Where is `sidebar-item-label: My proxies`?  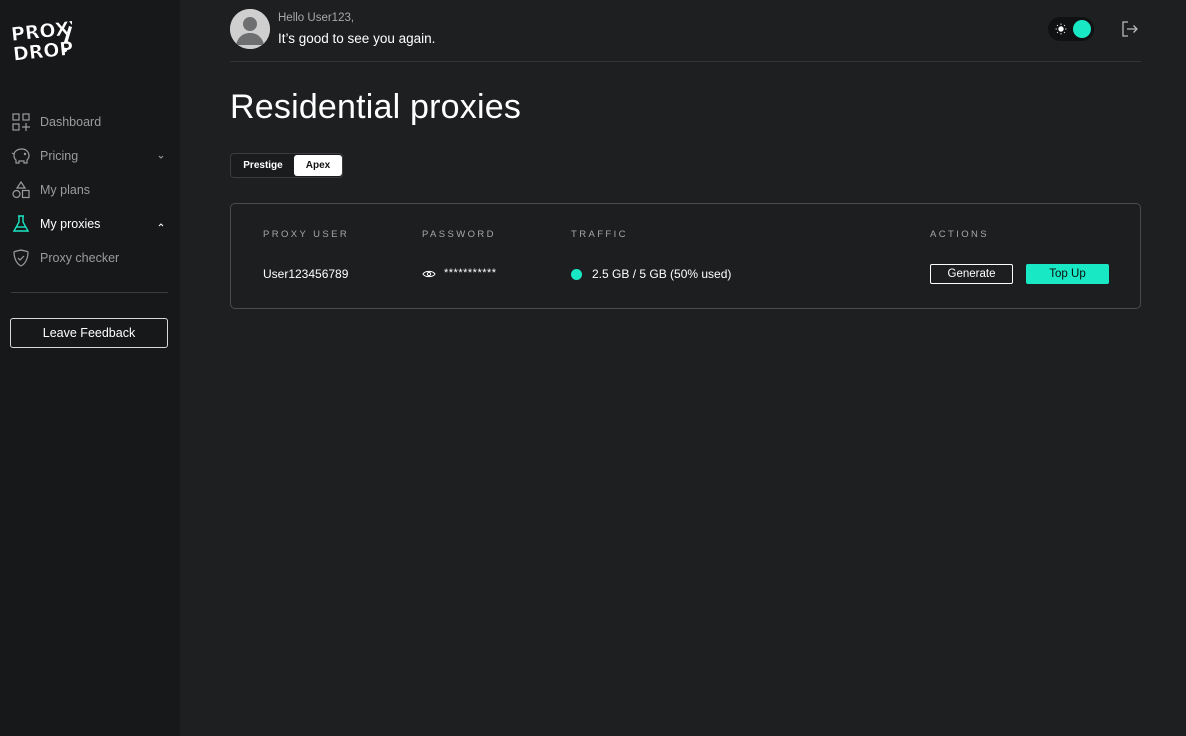 sidebar-item-label: My proxies is located at coordinates (70, 224).